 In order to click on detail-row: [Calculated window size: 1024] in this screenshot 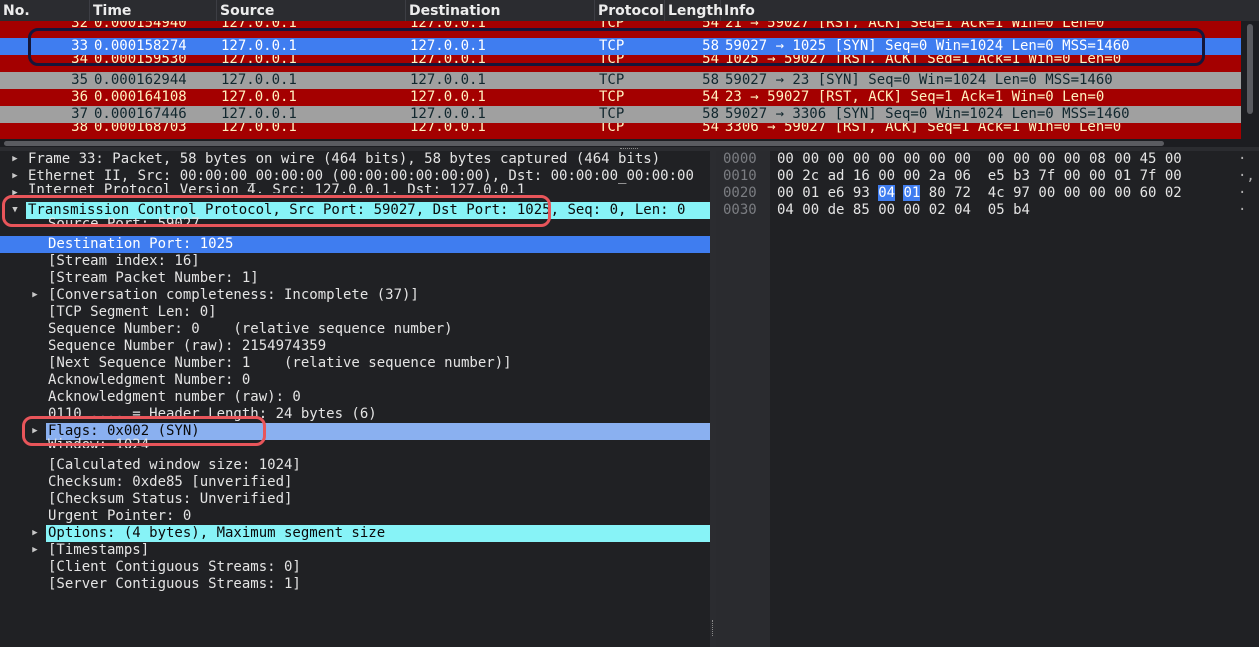, I will do `click(355, 465)`.